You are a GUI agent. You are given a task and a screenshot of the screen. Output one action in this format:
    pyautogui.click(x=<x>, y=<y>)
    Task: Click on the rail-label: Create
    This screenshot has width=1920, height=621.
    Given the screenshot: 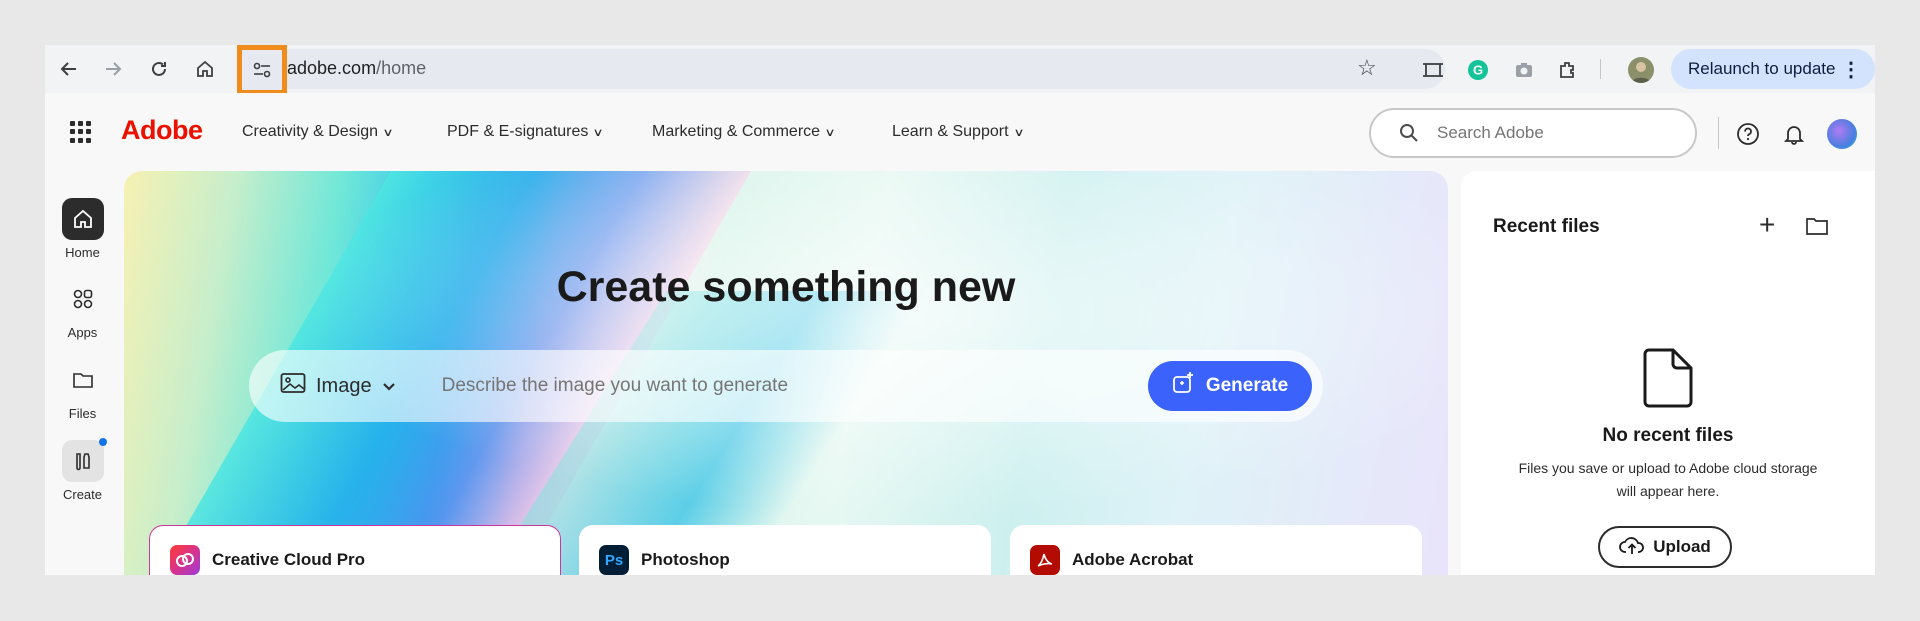 What is the action you would take?
    pyautogui.click(x=82, y=494)
    